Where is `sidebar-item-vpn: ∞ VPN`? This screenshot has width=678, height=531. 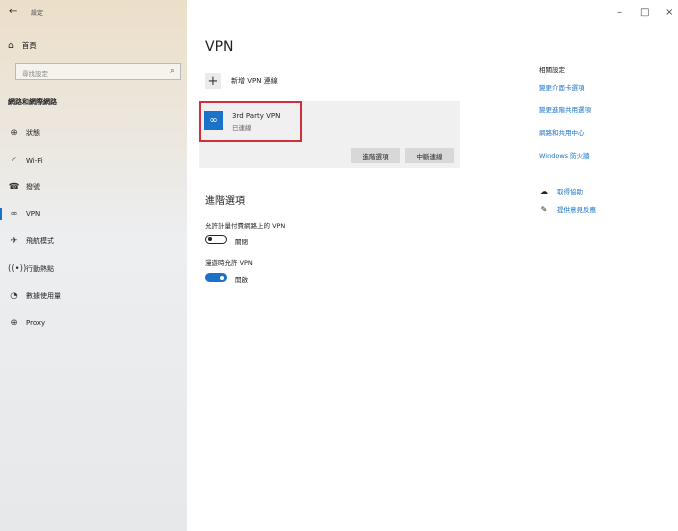
sidebar-item-vpn: ∞ VPN is located at coordinates (93, 214).